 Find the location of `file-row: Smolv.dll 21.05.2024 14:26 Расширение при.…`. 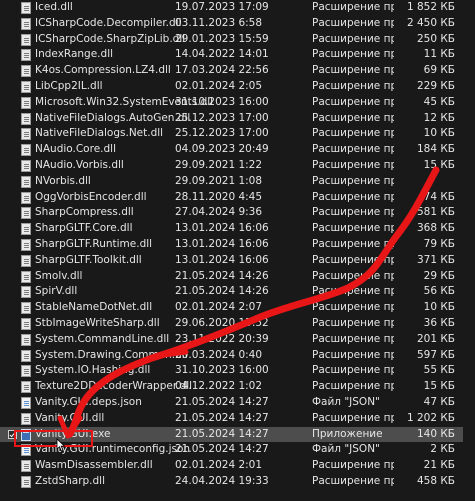

file-row: Smolv.dll 21.05.2024 14:26 Расширение при.… is located at coordinates (237, 277).